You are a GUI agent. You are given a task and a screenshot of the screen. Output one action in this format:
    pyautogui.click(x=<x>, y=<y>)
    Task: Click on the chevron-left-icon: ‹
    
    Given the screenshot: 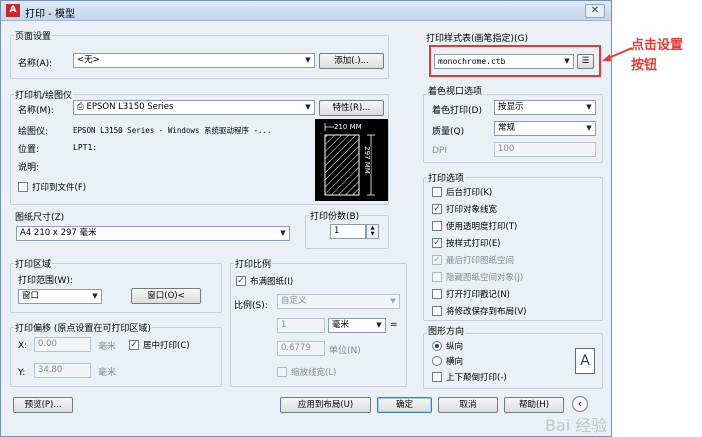 What is the action you would take?
    pyautogui.click(x=580, y=403)
    